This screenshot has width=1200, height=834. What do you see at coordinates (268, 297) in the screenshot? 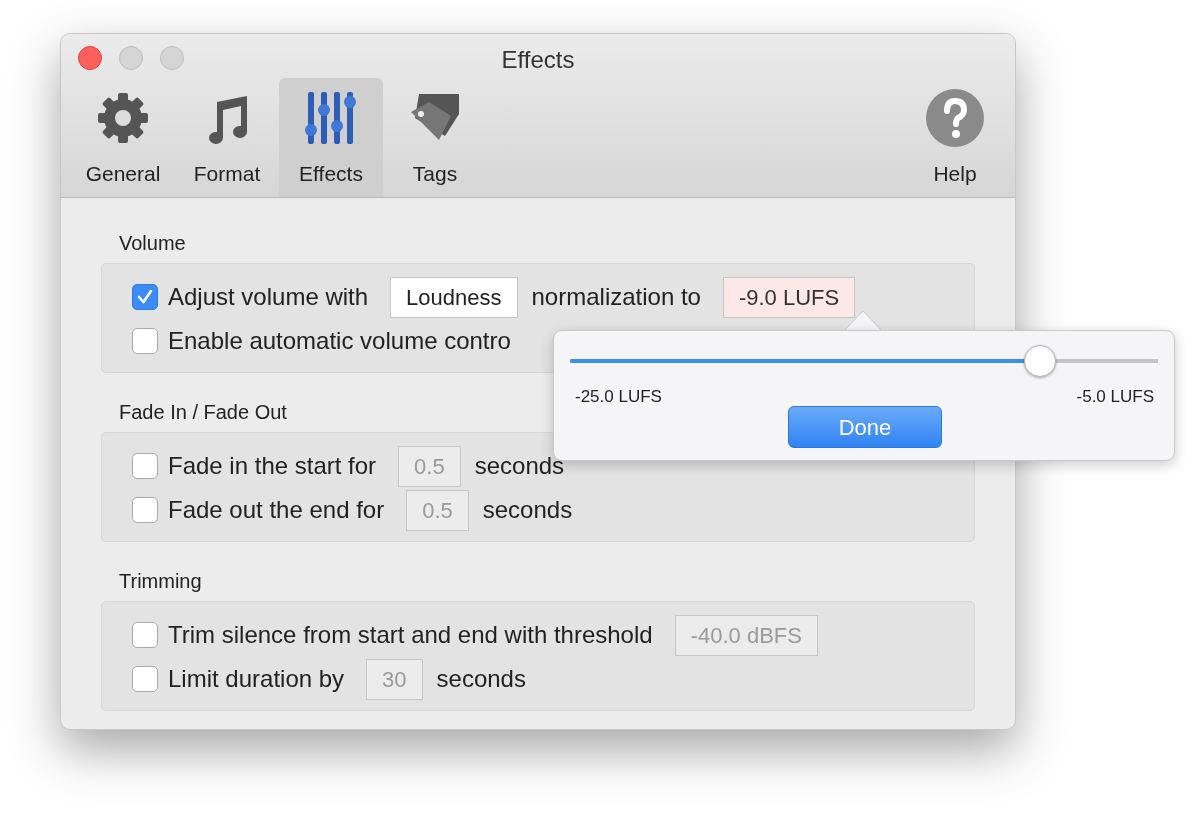
I see `option-label: Adjust volume with` at bounding box center [268, 297].